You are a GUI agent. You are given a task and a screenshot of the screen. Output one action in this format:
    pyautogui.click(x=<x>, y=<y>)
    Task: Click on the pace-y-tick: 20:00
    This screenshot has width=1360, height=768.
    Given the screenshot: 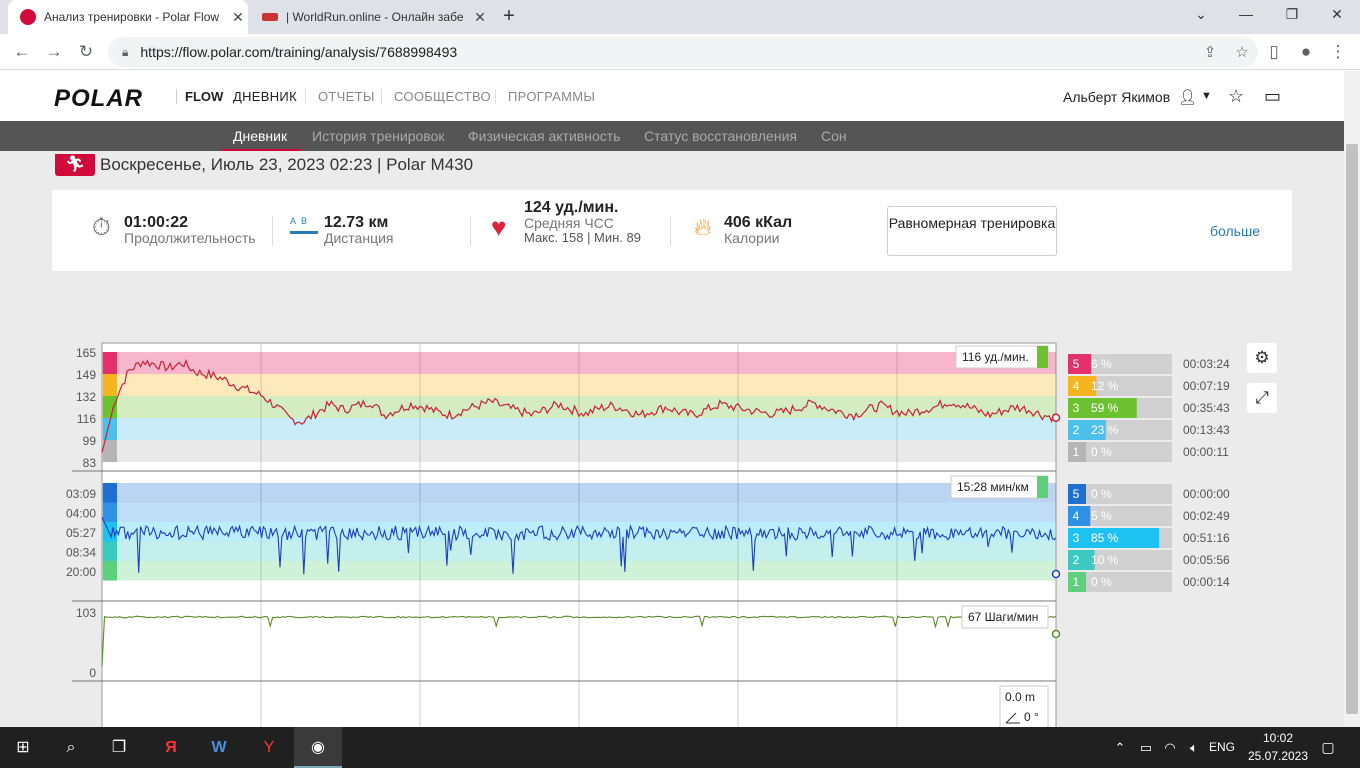 What is the action you would take?
    pyautogui.click(x=81, y=572)
    